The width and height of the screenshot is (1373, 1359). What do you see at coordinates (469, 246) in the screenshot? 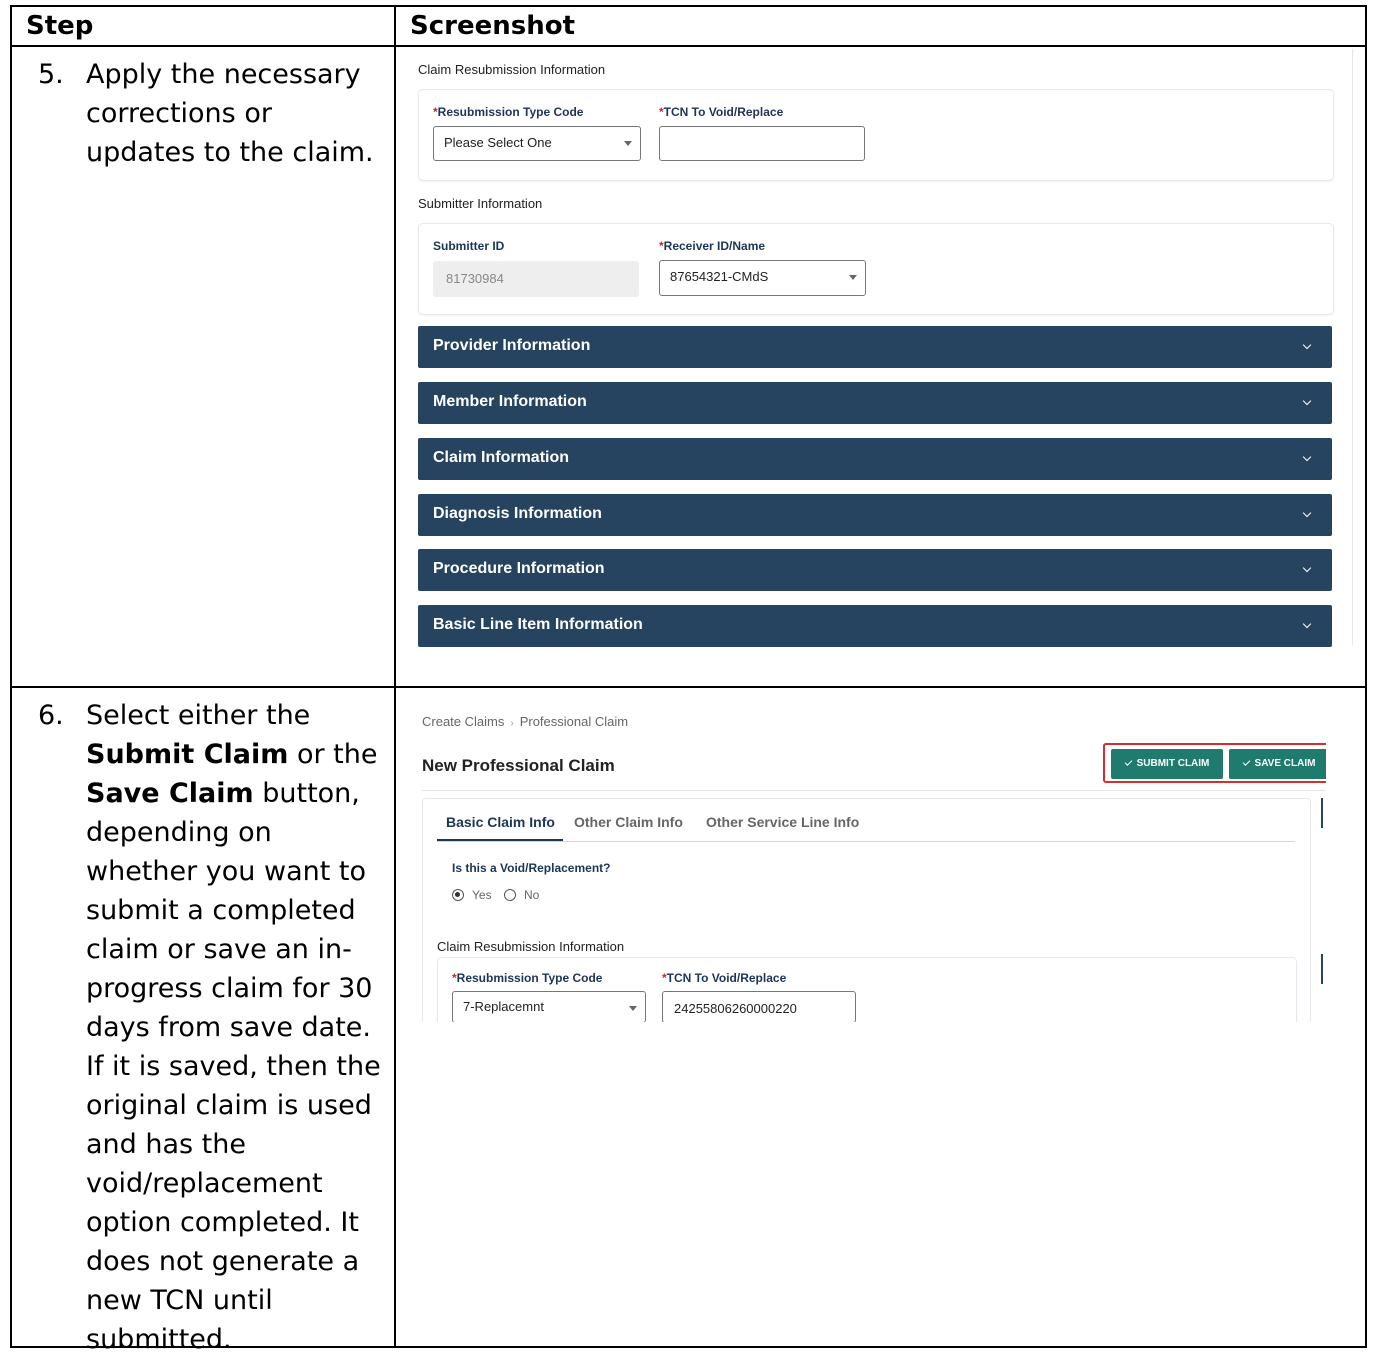
I see `submitter-id-label: Submitter ID` at bounding box center [469, 246].